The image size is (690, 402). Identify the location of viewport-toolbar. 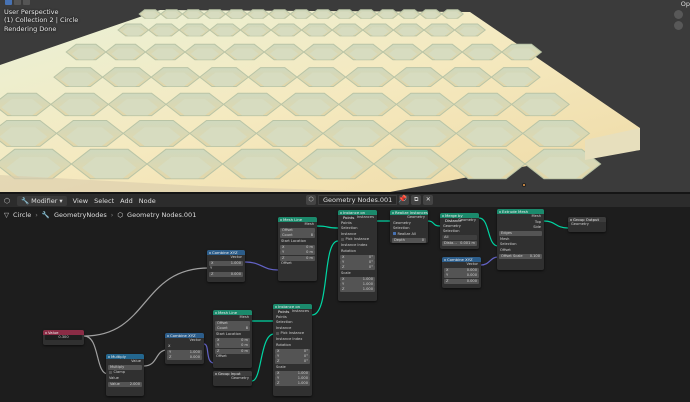
(17, 2).